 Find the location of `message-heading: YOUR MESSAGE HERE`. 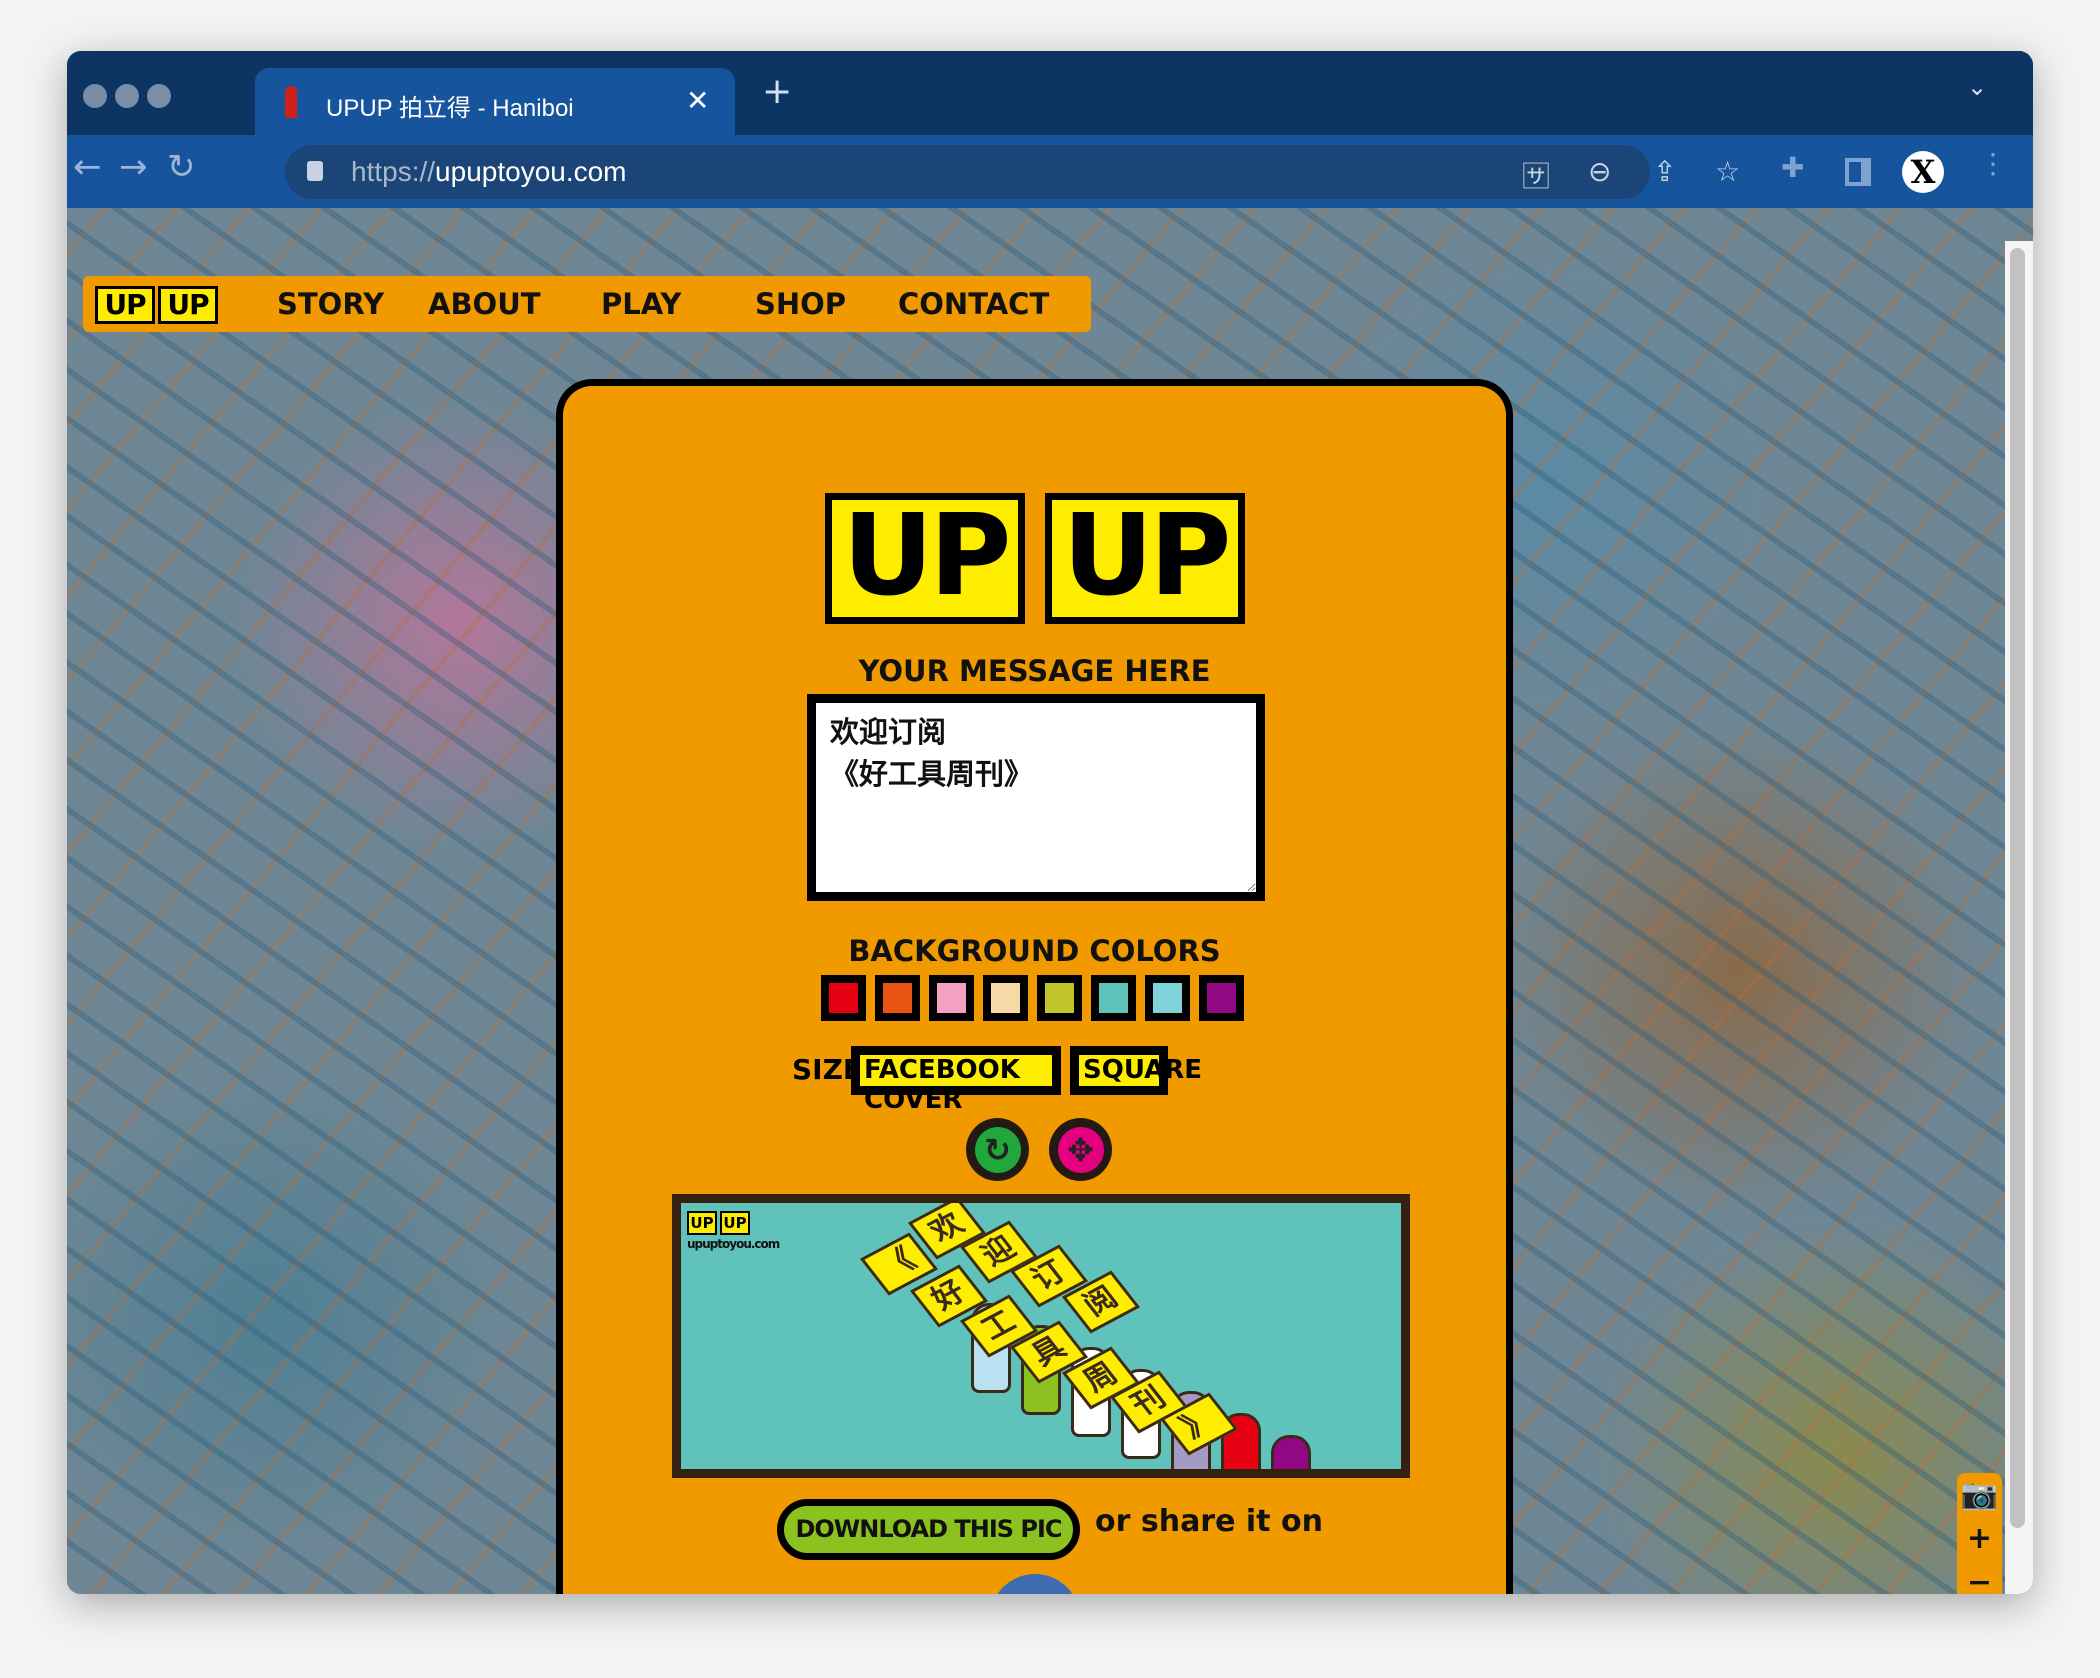

message-heading: YOUR MESSAGE HERE is located at coordinates (1034, 671).